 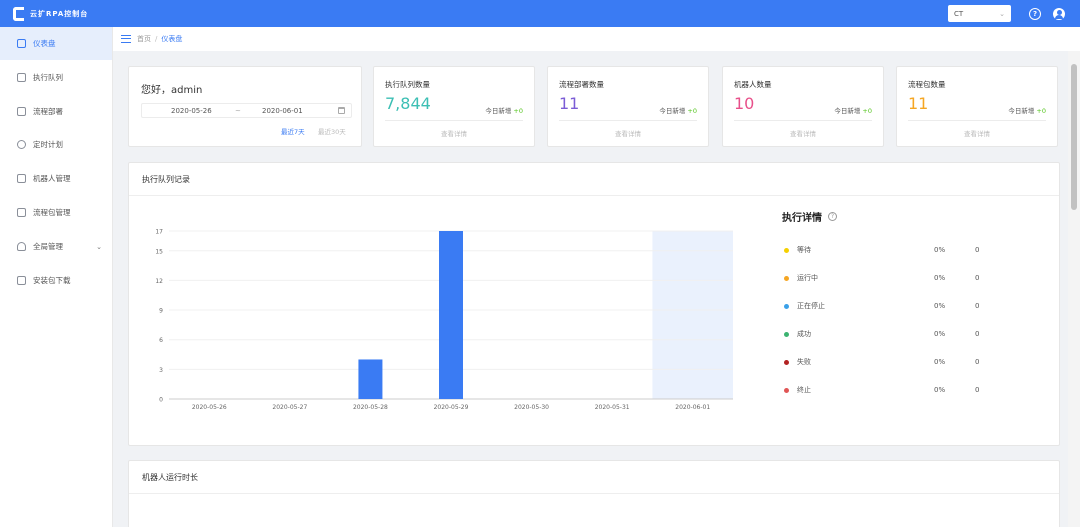 What do you see at coordinates (159, 281) in the screenshot?
I see `y-tick-label: 12` at bounding box center [159, 281].